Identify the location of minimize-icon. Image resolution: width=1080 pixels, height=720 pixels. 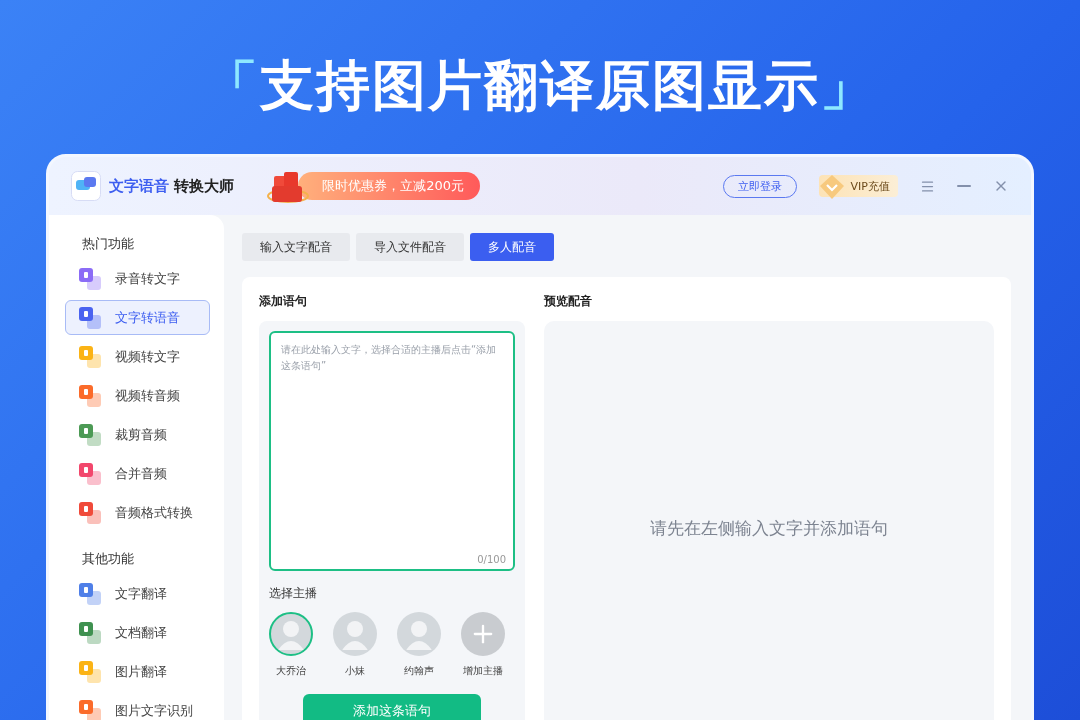
(964, 186).